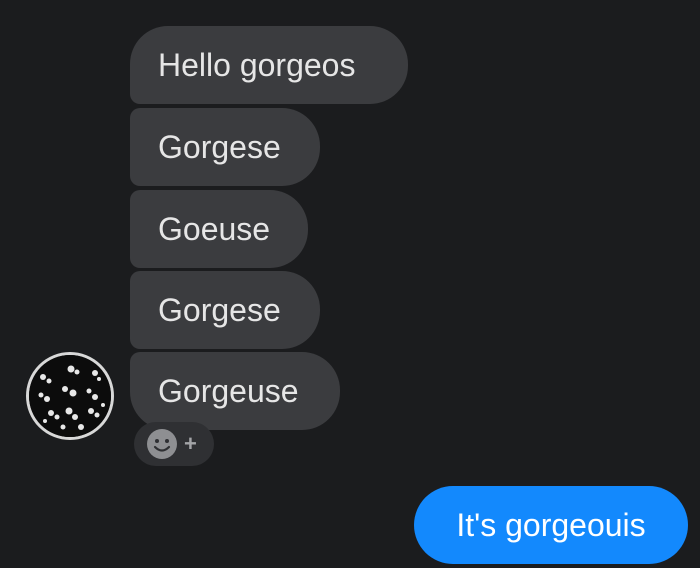  I want to click on received-message-bubble: Hello gorgeos, so click(269, 65).